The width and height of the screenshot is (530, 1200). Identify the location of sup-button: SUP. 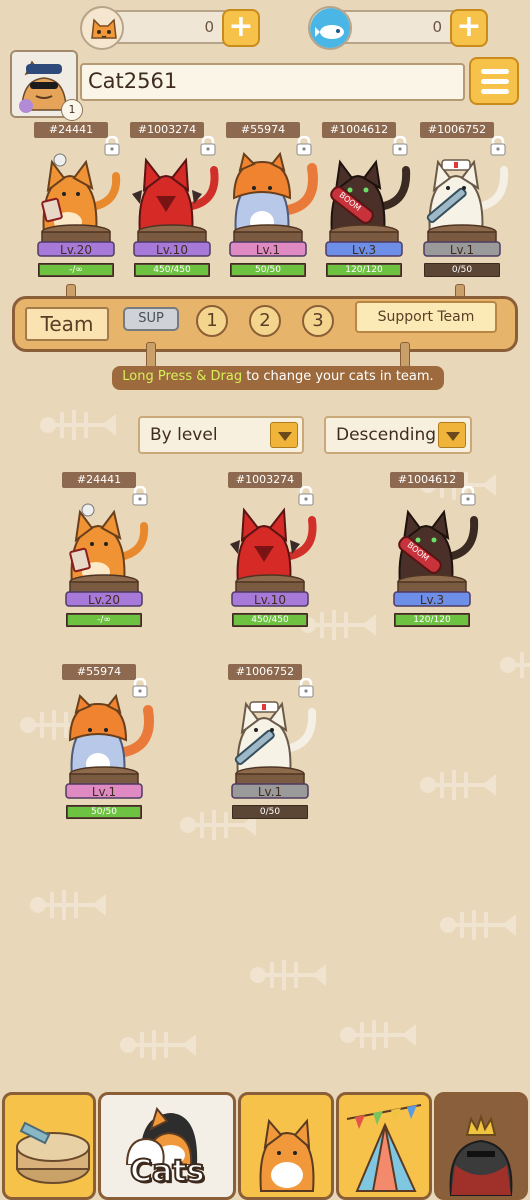
(151, 319).